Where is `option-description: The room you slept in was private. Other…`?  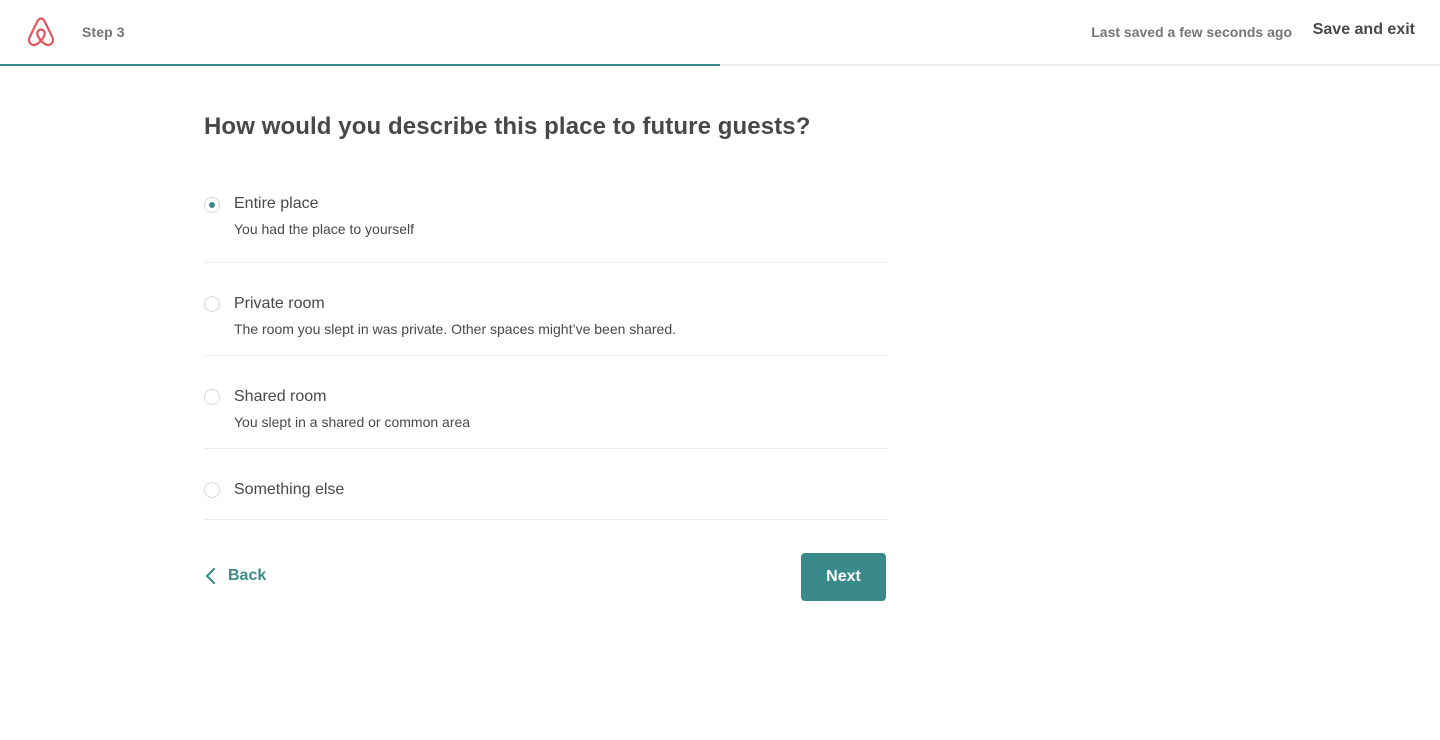
option-description: The room you slept in was private. Other… is located at coordinates (455, 329).